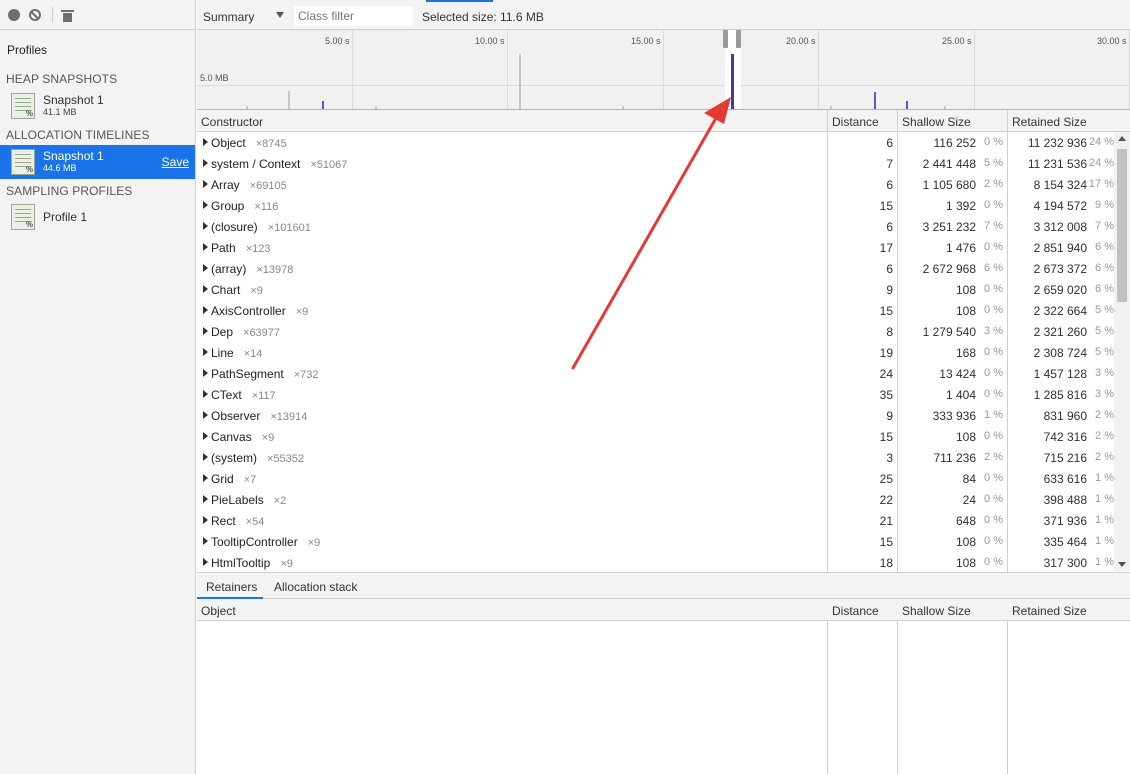 Image resolution: width=1130 pixels, height=774 pixels. Describe the element at coordinates (97, 217) in the screenshot. I see `sidebar-item-profile-1: Profile 1` at that location.